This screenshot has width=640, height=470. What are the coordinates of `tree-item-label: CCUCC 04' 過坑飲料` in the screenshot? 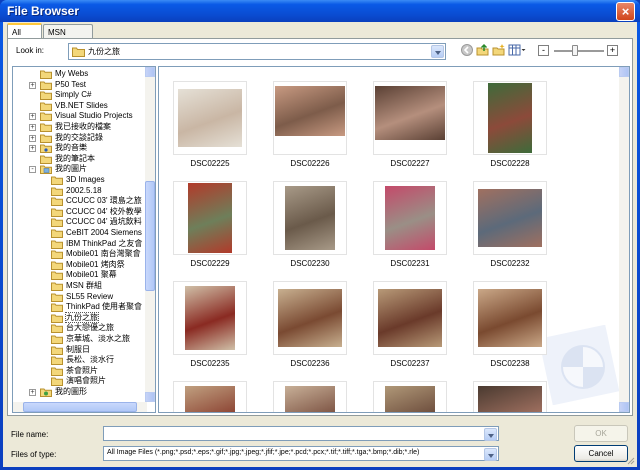 It's located at (104, 222).